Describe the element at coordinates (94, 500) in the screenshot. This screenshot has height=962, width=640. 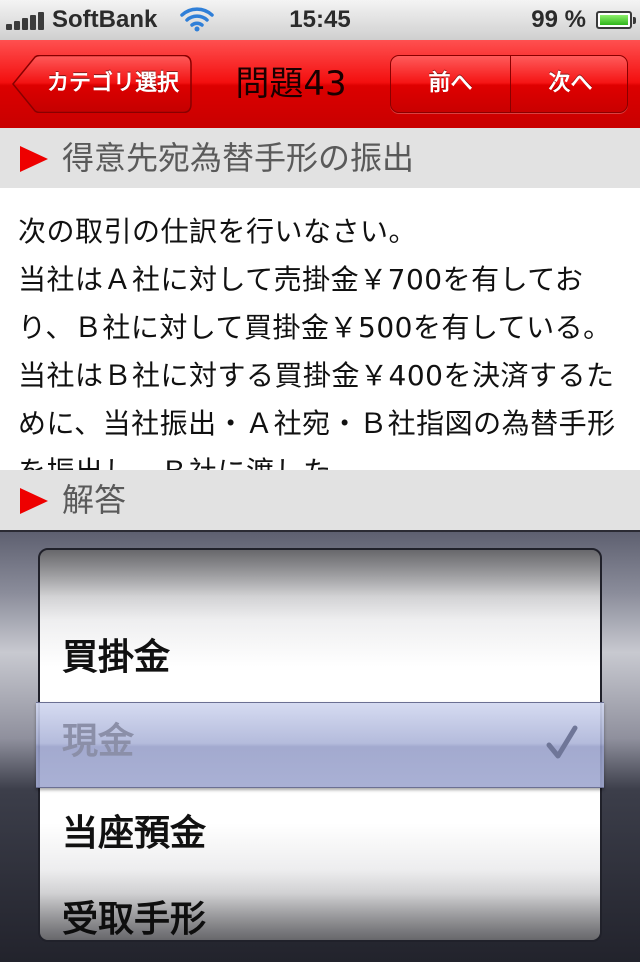
I see `answer-section-title: 解答` at that location.